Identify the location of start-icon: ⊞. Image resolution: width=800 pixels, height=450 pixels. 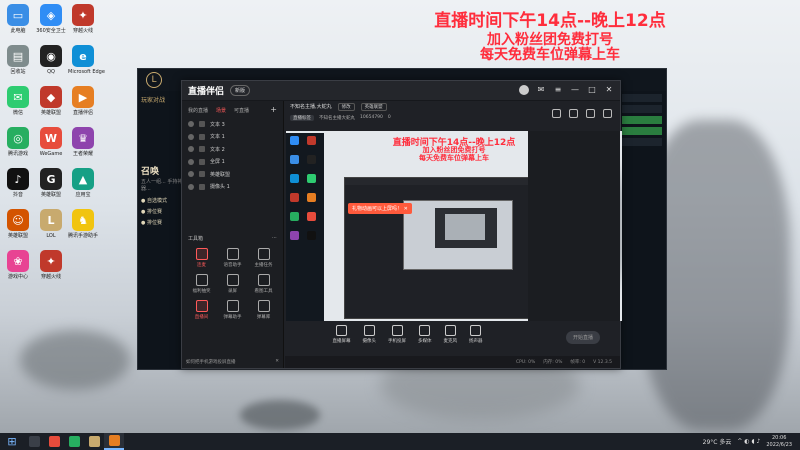
(12, 441).